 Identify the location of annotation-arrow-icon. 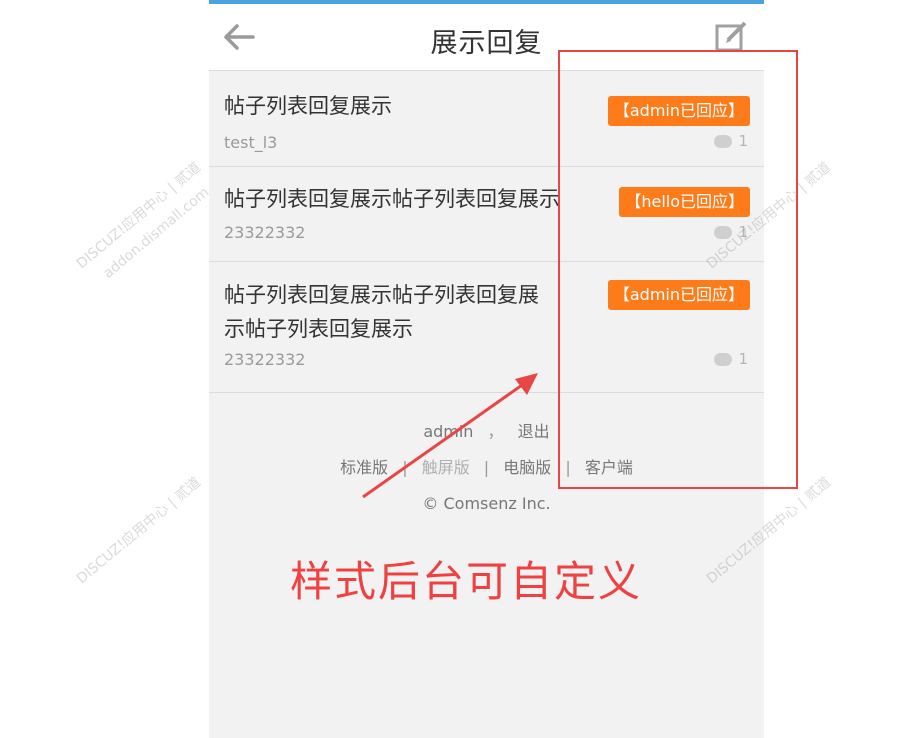
(450, 436).